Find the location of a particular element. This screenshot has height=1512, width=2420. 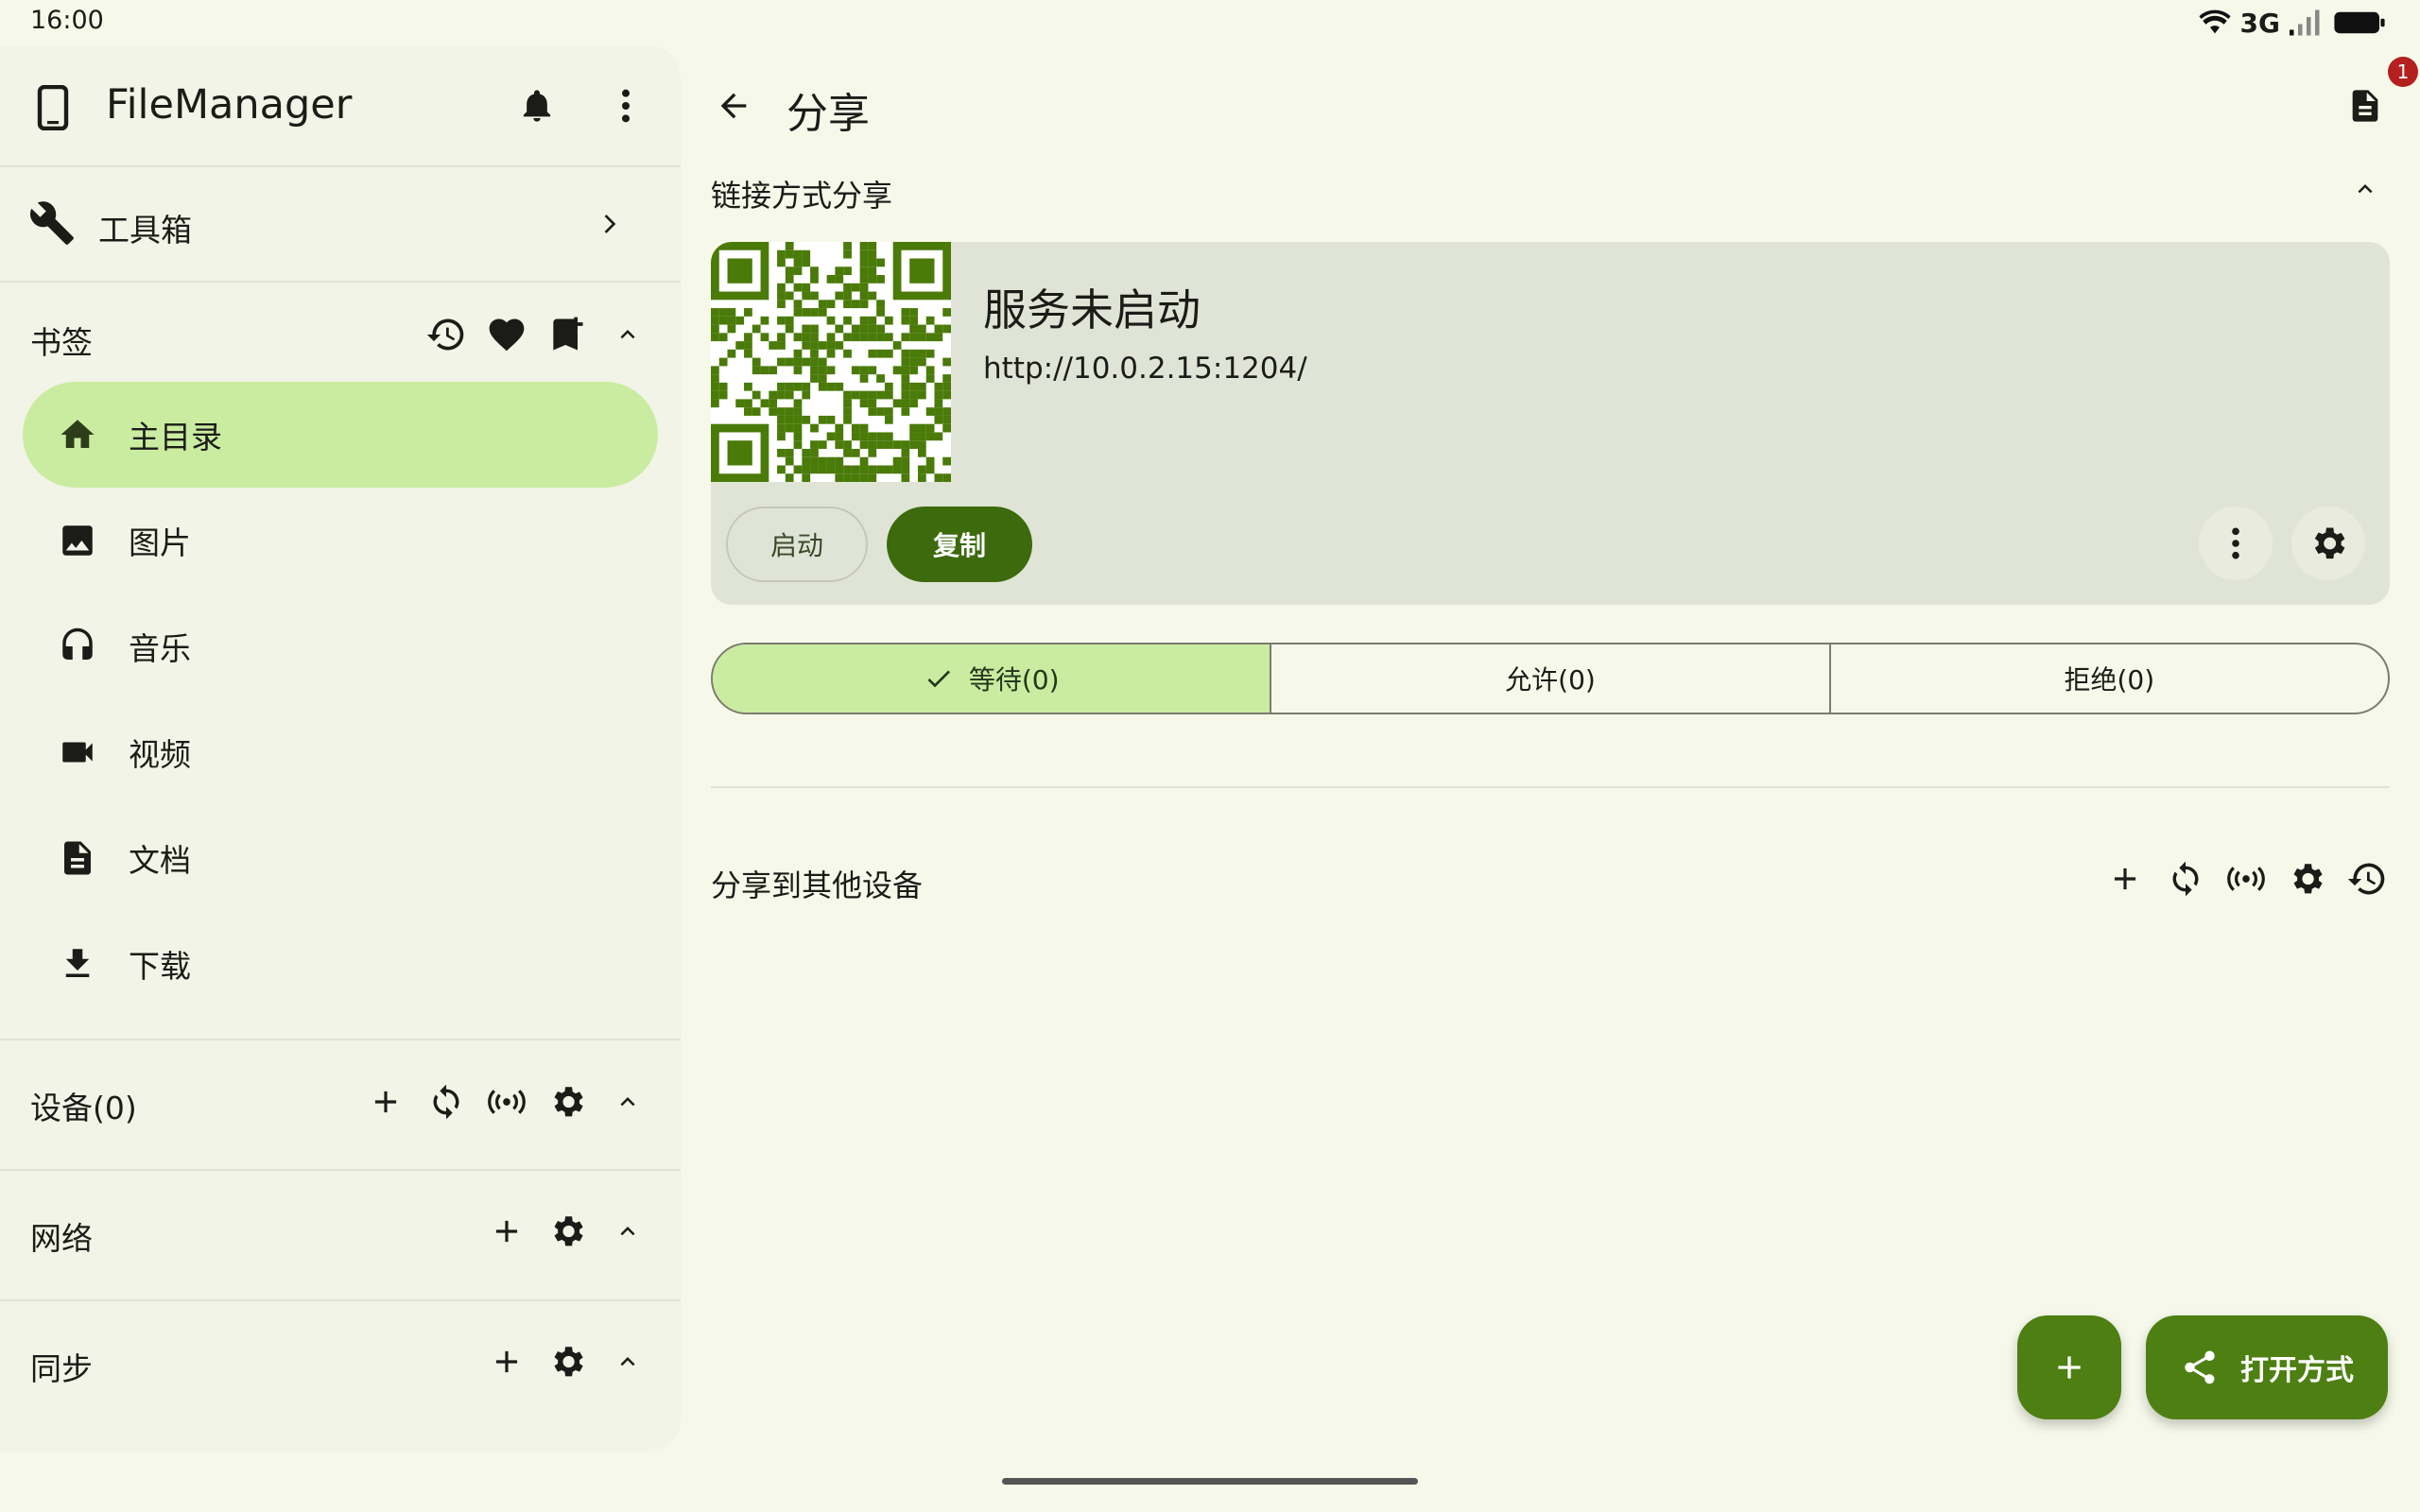

share-url: http://10.0.2.15:1204/ is located at coordinates (1145, 369).